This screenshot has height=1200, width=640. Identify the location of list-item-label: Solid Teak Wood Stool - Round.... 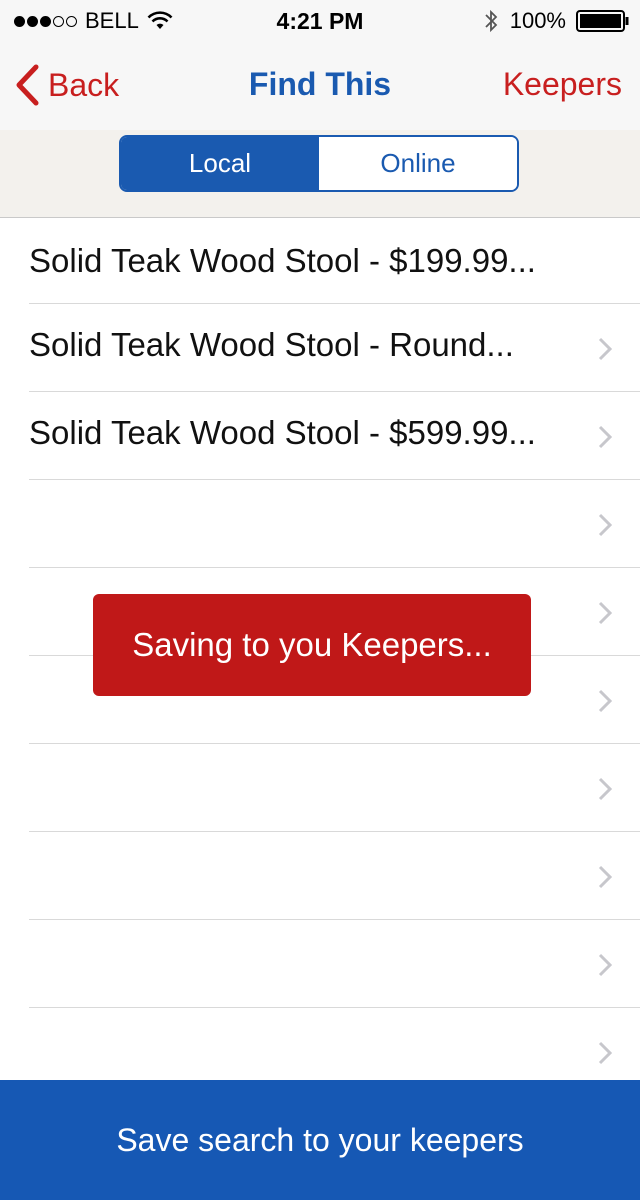
(271, 344).